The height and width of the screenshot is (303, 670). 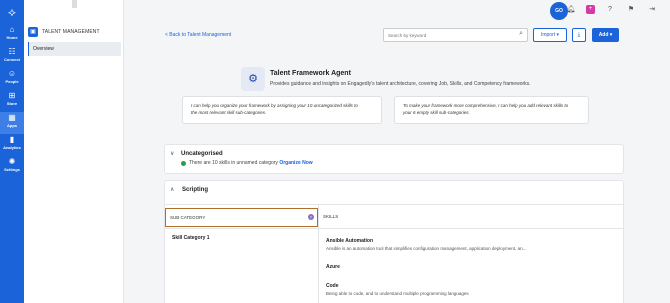 What do you see at coordinates (172, 189) in the screenshot?
I see `chevron-up-icon: ∧` at bounding box center [172, 189].